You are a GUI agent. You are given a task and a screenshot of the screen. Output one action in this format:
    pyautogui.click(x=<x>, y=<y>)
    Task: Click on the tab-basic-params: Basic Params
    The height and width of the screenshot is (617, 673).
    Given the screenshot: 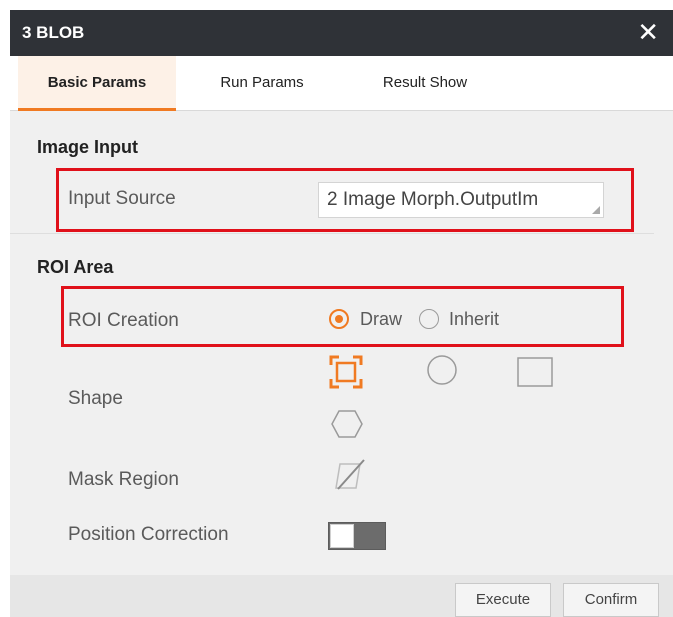 What is the action you would take?
    pyautogui.click(x=97, y=83)
    